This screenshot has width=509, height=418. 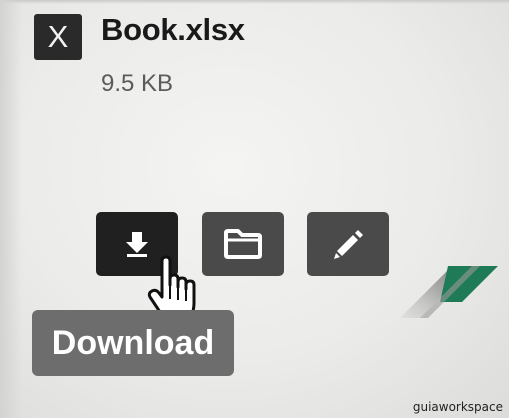 I want to click on watermark: guiaworkspace, so click(x=457, y=407).